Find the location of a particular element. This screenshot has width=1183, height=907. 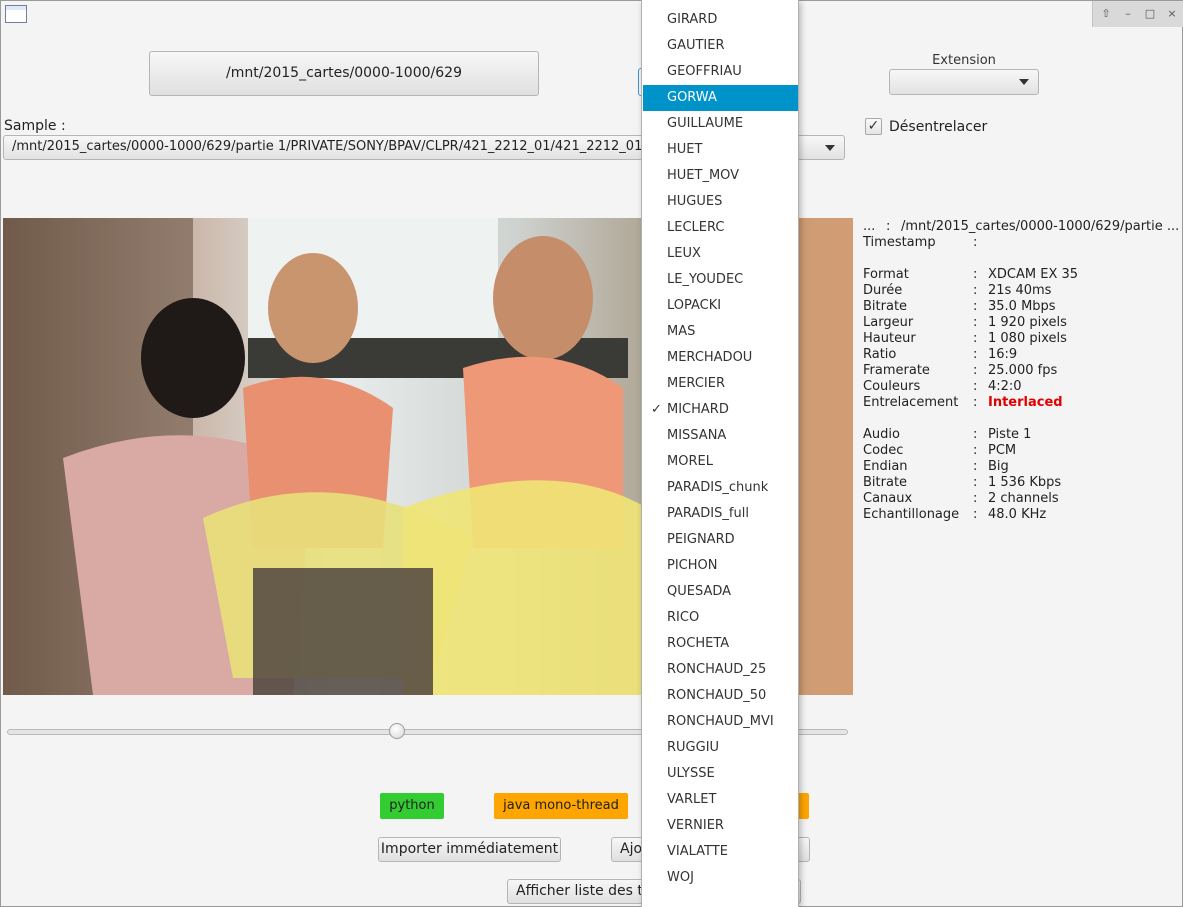

info-key: Hauteur is located at coordinates (889, 338).